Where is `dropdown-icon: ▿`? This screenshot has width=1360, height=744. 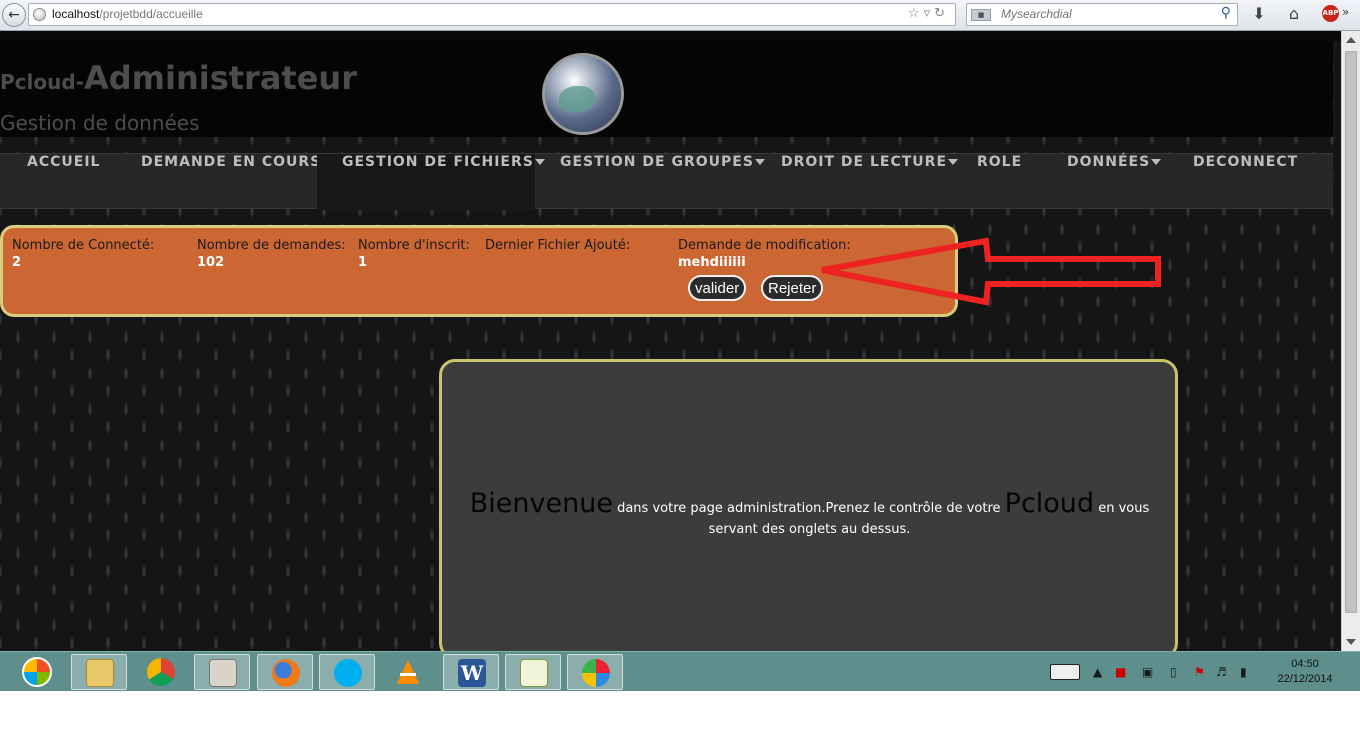 dropdown-icon: ▿ is located at coordinates (929, 13).